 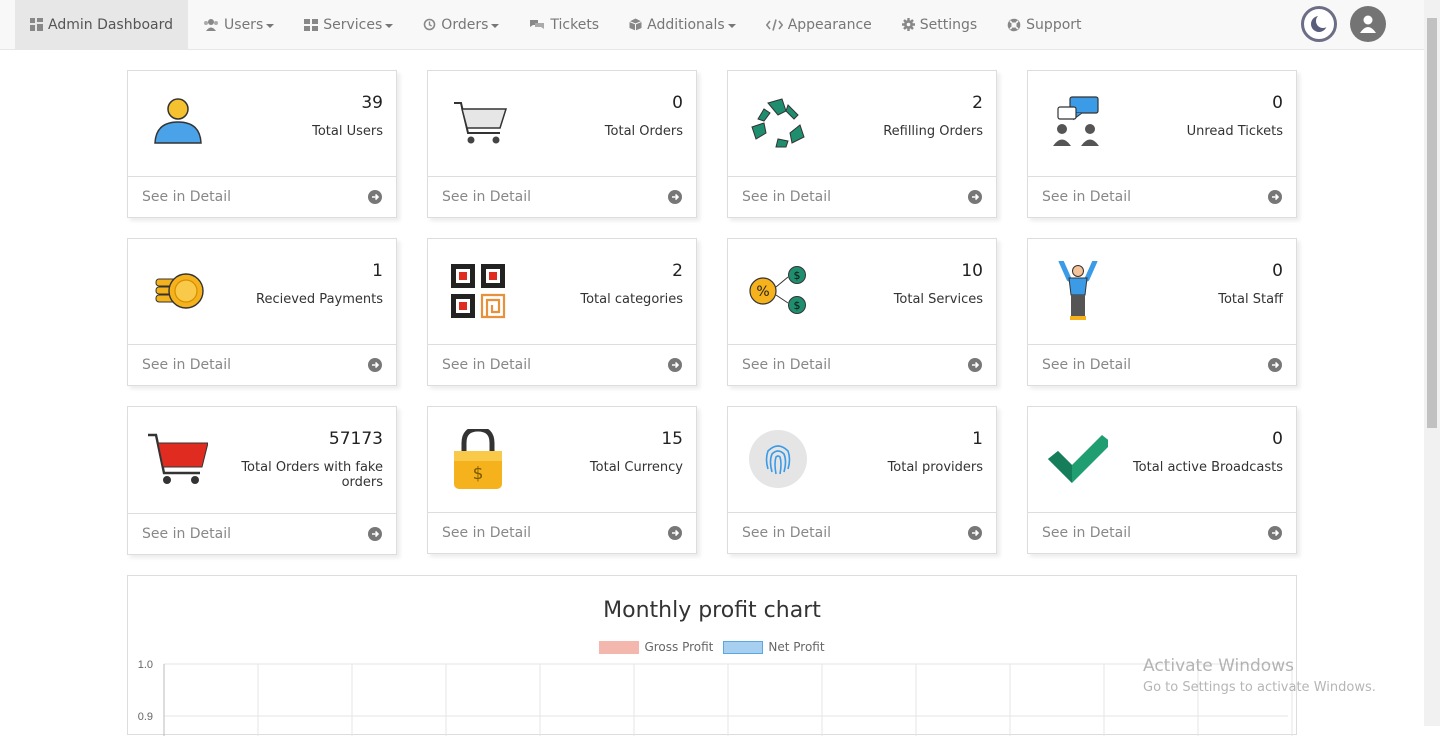 I want to click on tickets-icon, so click(x=537, y=24).